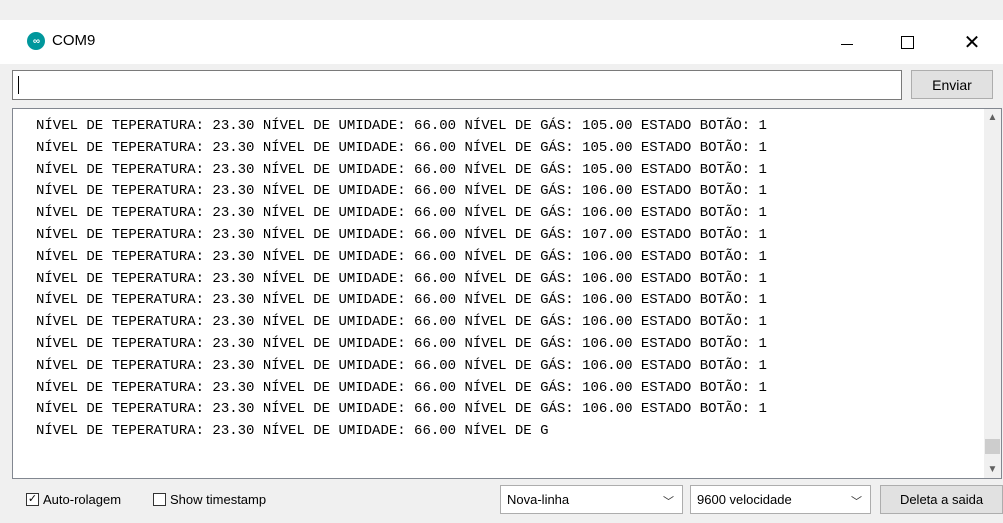 This screenshot has height=523, width=1003. I want to click on scroll-up-icon: ▲, so click(992, 117).